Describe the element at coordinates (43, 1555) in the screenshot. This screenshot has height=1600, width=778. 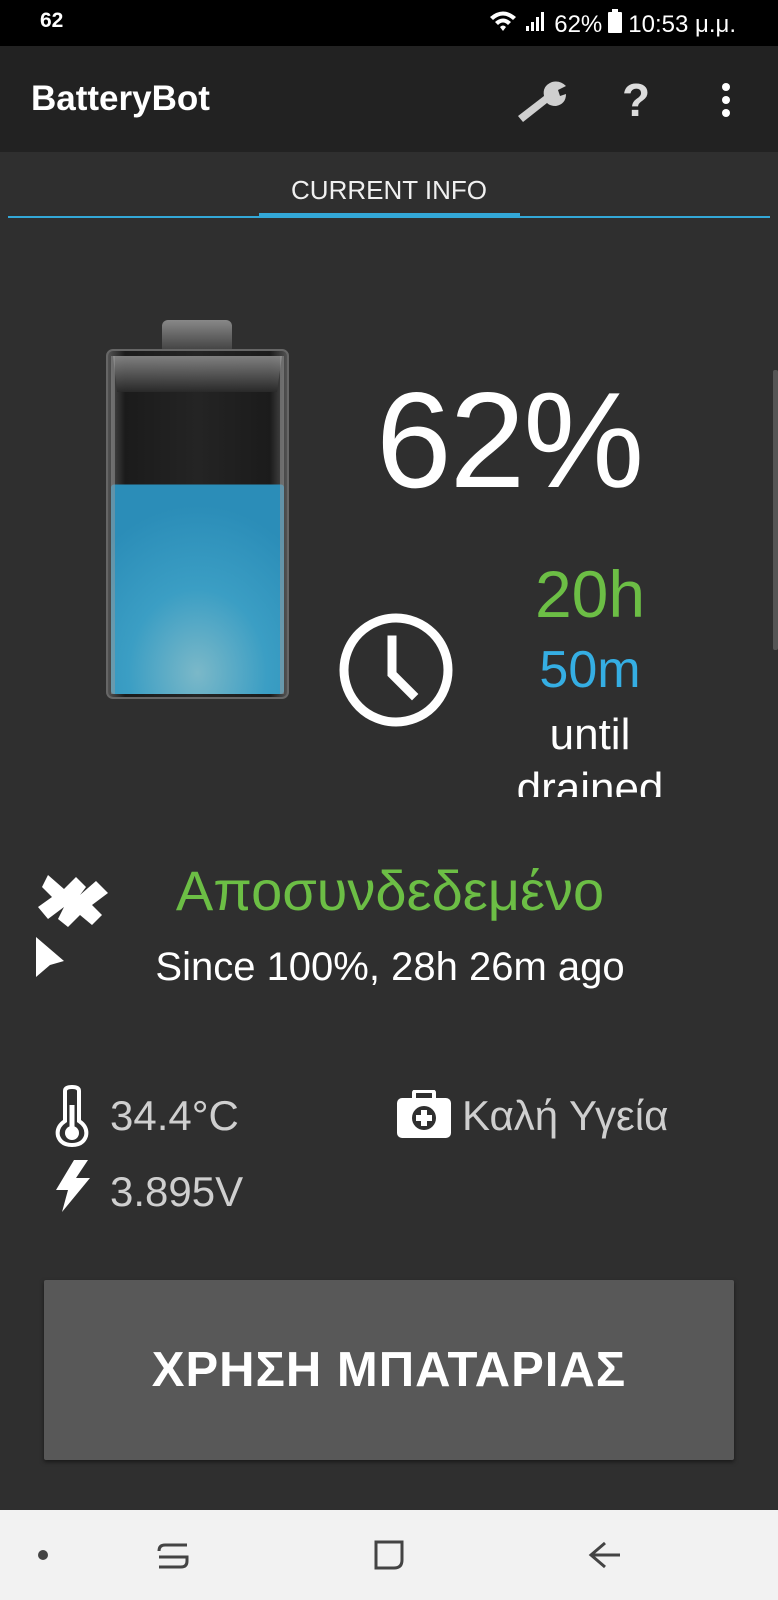
I see `dot-icon` at that location.